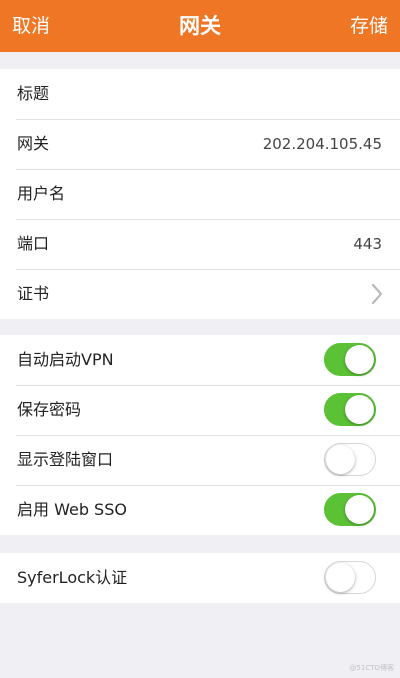  What do you see at coordinates (200, 410) in the screenshot?
I see `save-password-row: 保存密码` at bounding box center [200, 410].